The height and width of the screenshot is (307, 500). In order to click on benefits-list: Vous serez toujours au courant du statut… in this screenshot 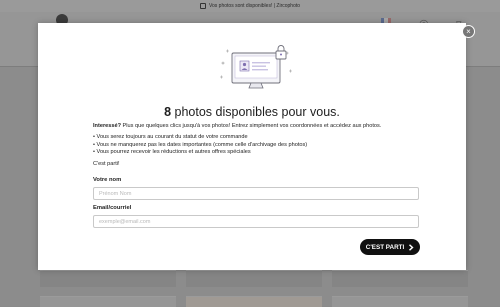, I will do `click(200, 145)`.